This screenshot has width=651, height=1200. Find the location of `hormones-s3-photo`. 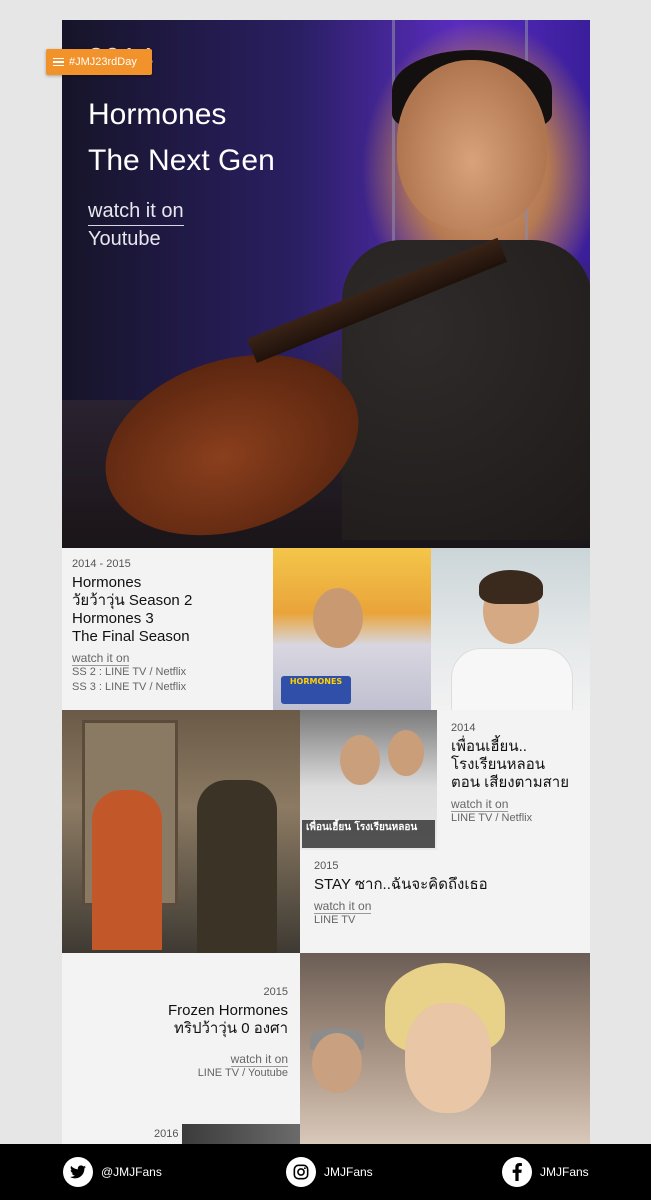

hormones-s3-photo is located at coordinates (510, 629).